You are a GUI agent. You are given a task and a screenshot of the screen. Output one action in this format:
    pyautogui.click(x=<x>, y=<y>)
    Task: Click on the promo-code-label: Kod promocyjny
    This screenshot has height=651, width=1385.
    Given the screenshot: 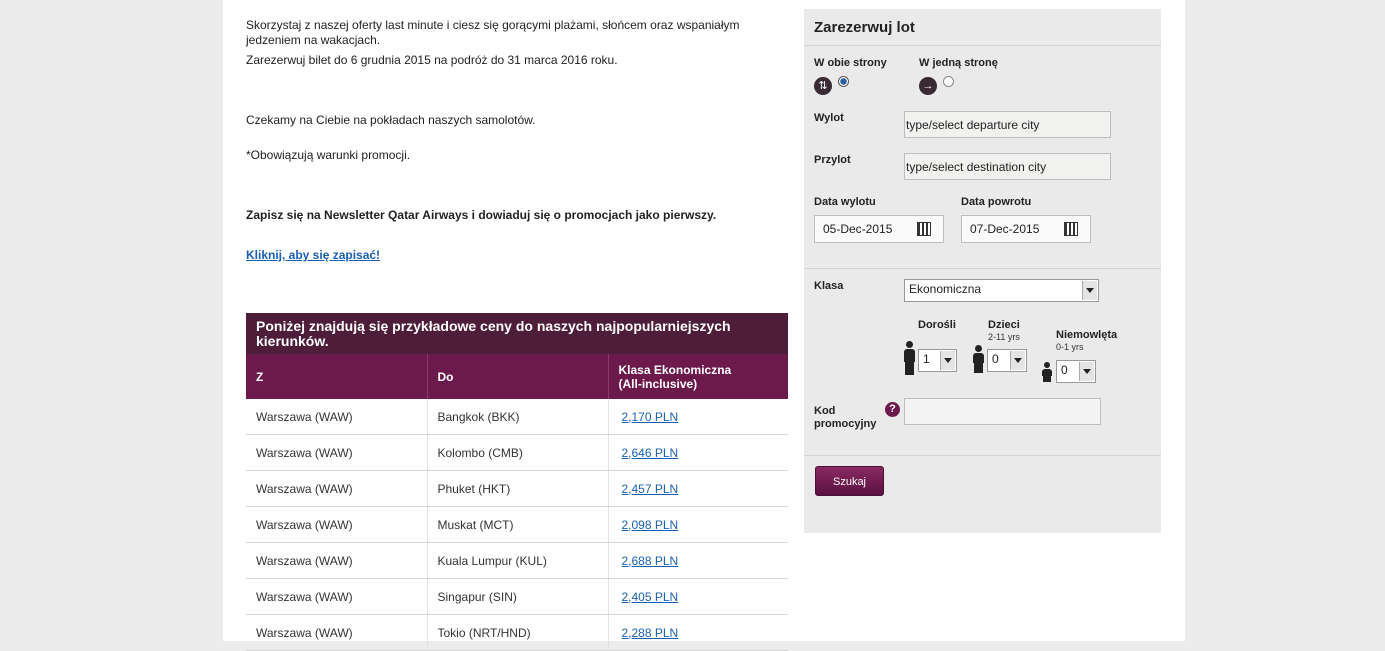 What is the action you would take?
    pyautogui.click(x=845, y=418)
    